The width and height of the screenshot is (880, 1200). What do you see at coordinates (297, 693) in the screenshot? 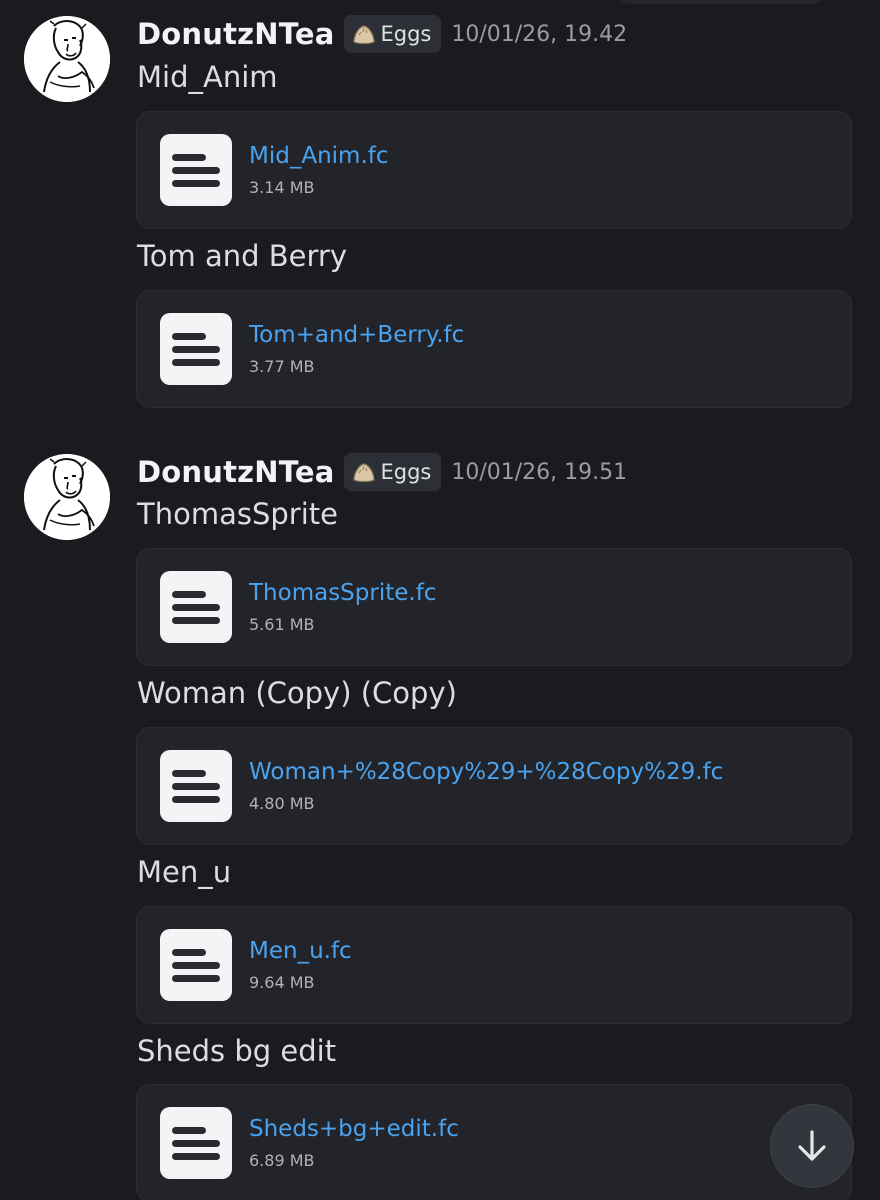
I see `message-text: Woman (Copy) (Copy)` at bounding box center [297, 693].